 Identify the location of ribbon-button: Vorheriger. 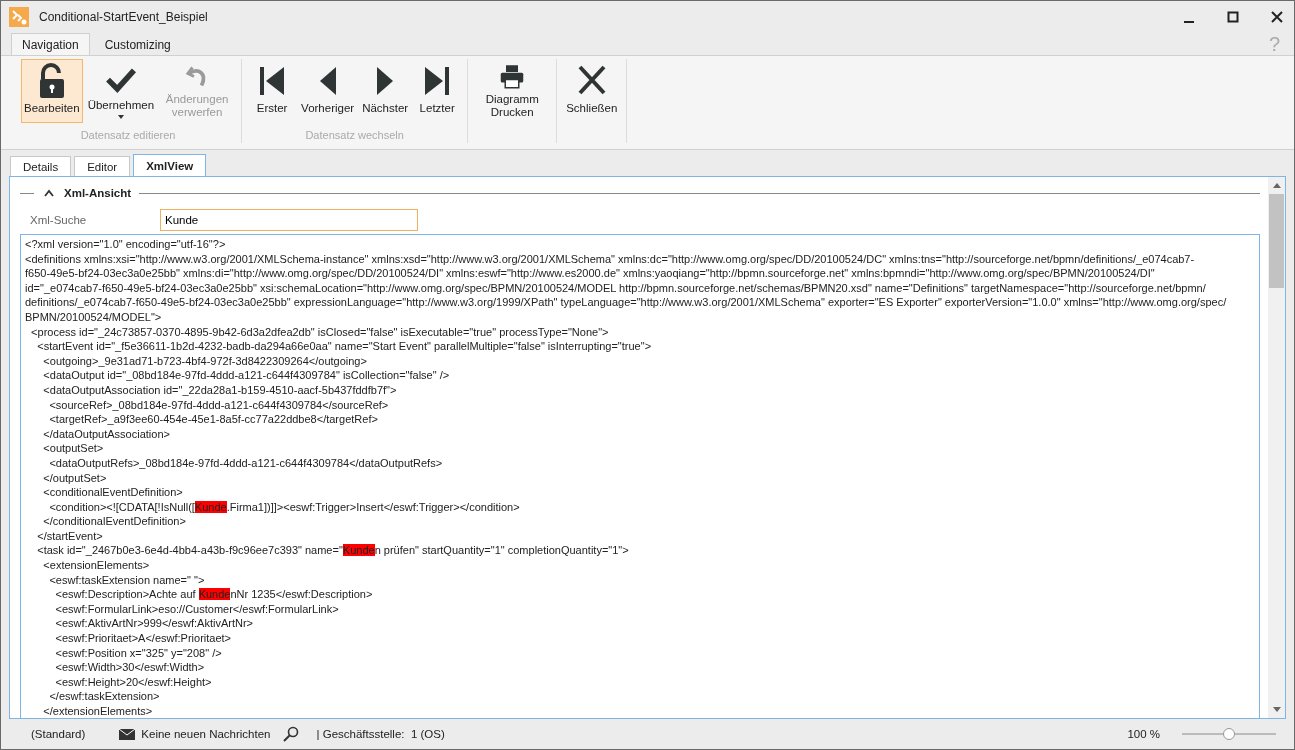
(328, 91).